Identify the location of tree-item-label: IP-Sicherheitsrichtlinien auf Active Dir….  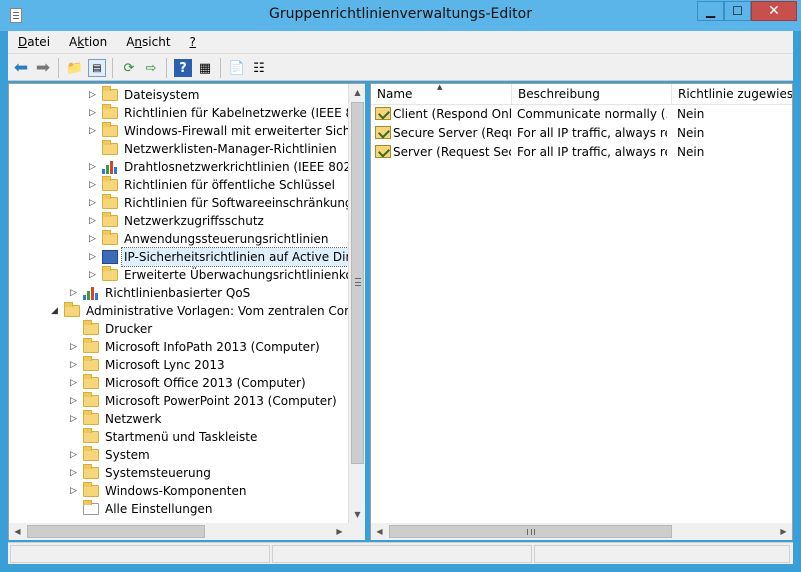
(234, 257).